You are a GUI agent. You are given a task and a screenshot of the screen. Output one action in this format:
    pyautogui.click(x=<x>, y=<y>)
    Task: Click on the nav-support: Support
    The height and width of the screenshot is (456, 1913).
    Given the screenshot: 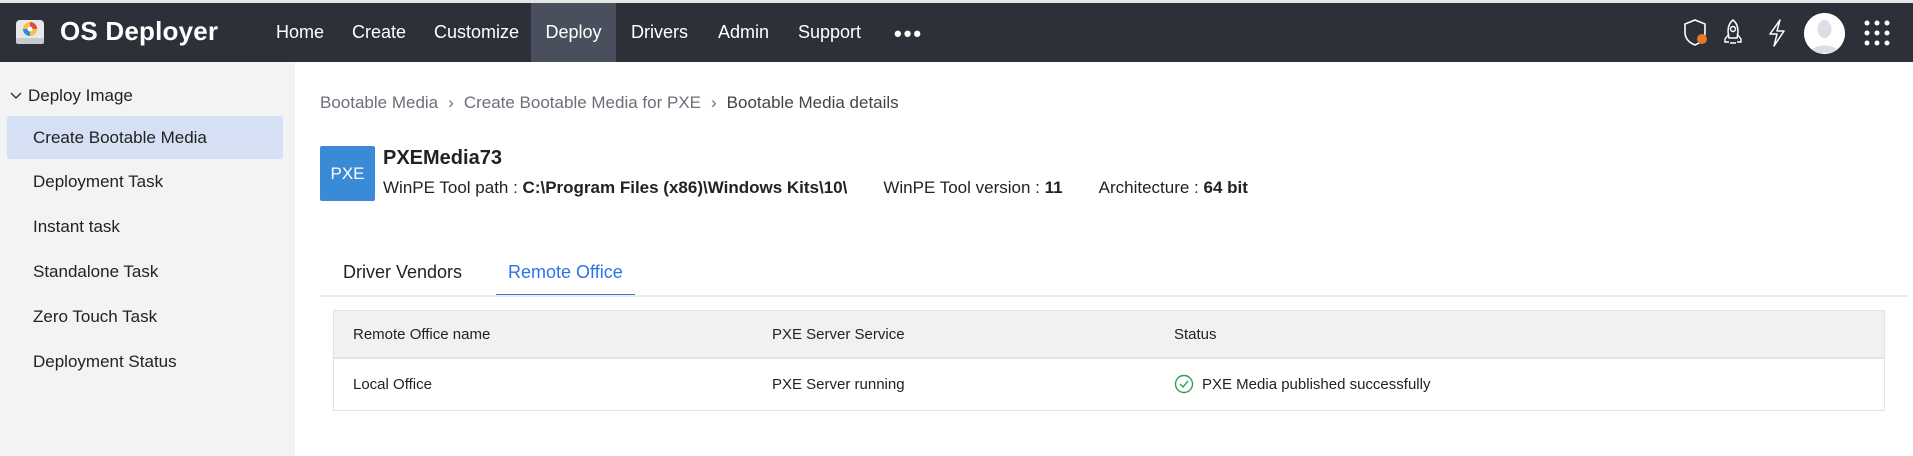 What is the action you would take?
    pyautogui.click(x=829, y=32)
    